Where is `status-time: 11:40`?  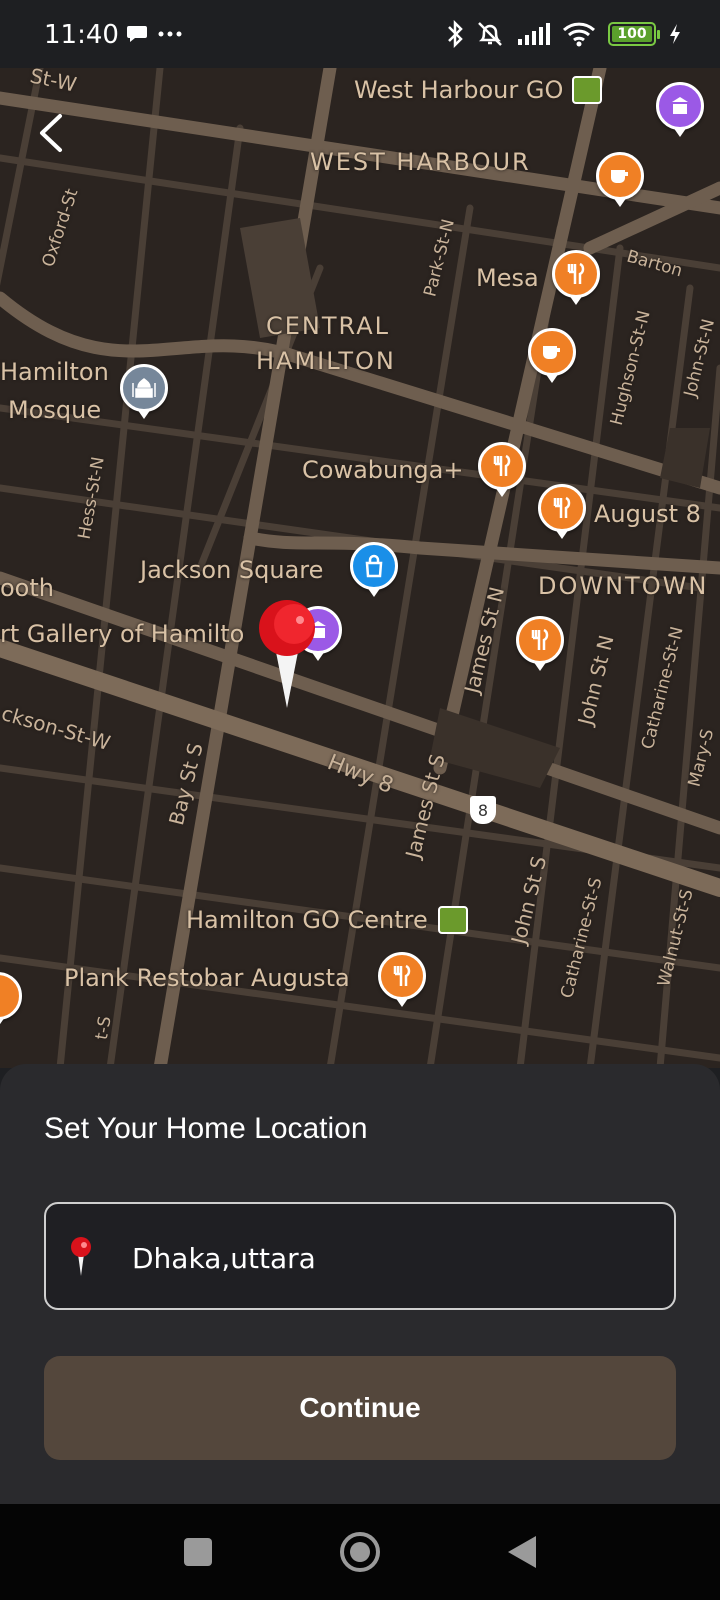
status-time: 11:40 is located at coordinates (81, 35).